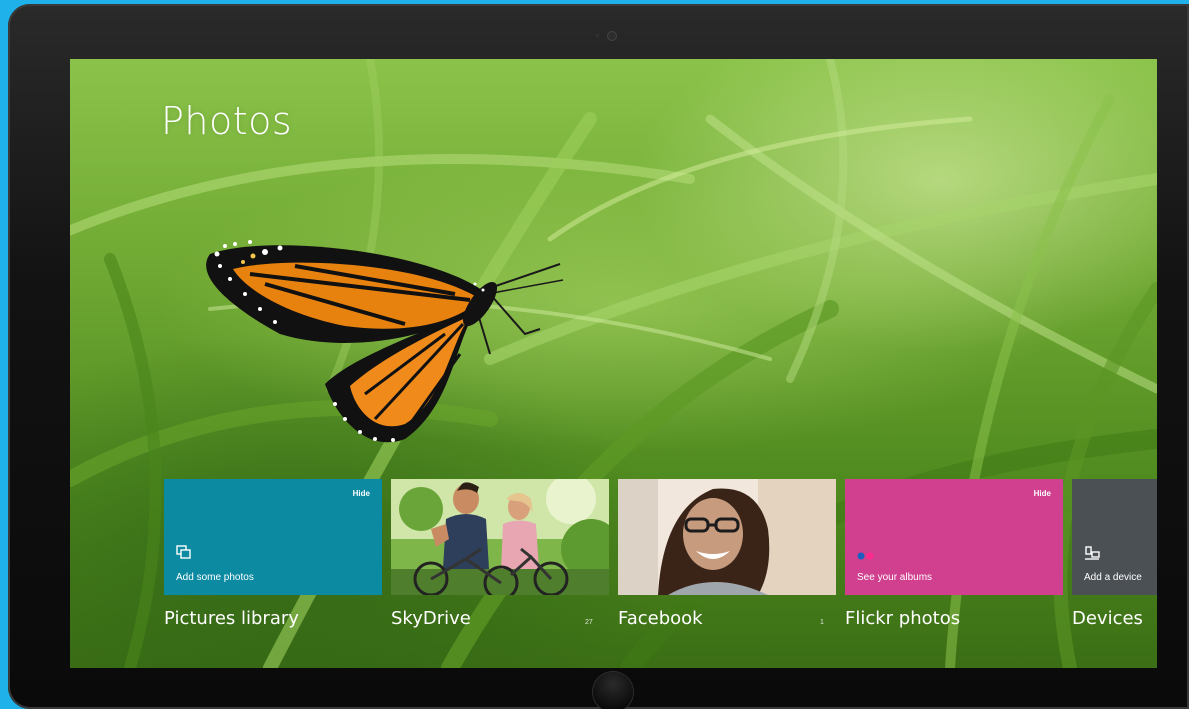 The image size is (1189, 709). What do you see at coordinates (231, 618) in the screenshot?
I see `group-label-pictures-library: Pictures library` at bounding box center [231, 618].